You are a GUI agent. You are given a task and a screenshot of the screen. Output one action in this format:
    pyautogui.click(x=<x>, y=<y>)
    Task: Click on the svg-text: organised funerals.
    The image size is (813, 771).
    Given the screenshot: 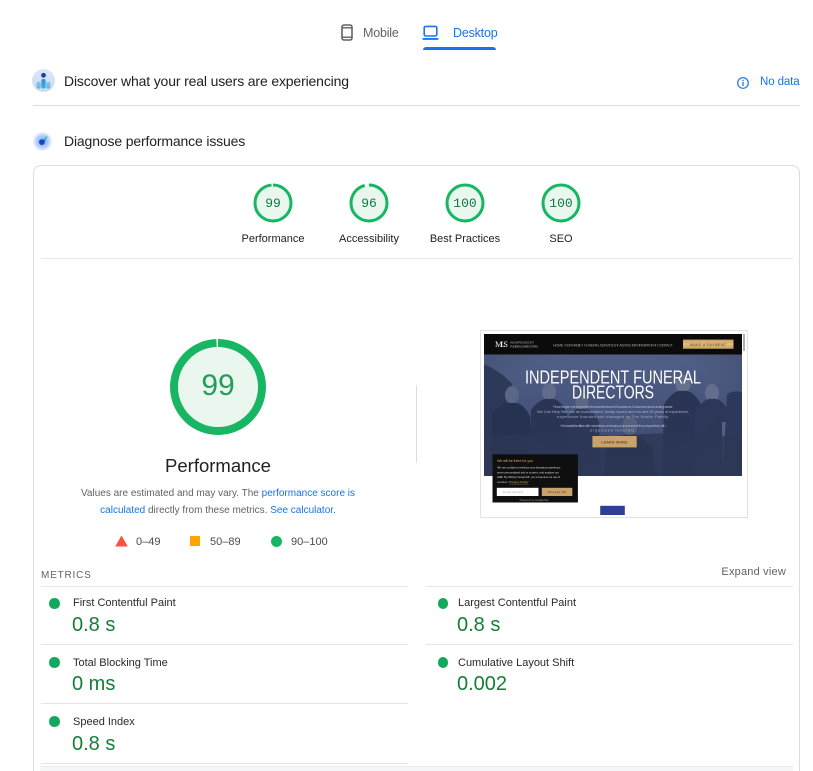 What is the action you would take?
    pyautogui.click(x=613, y=430)
    